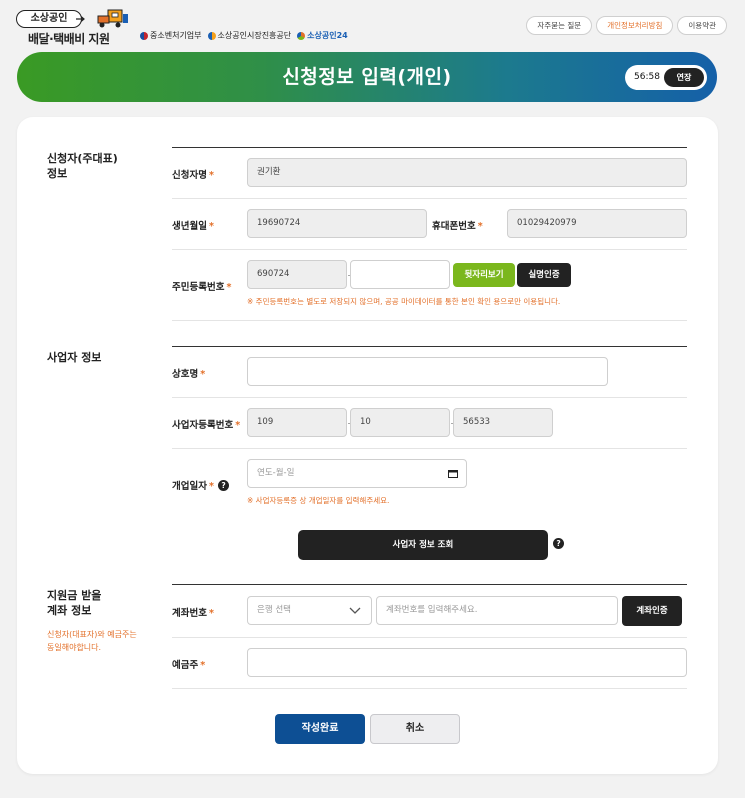 The width and height of the screenshot is (745, 798). I want to click on account-number-field: 계좌번호를 입력해주세요., so click(497, 610).